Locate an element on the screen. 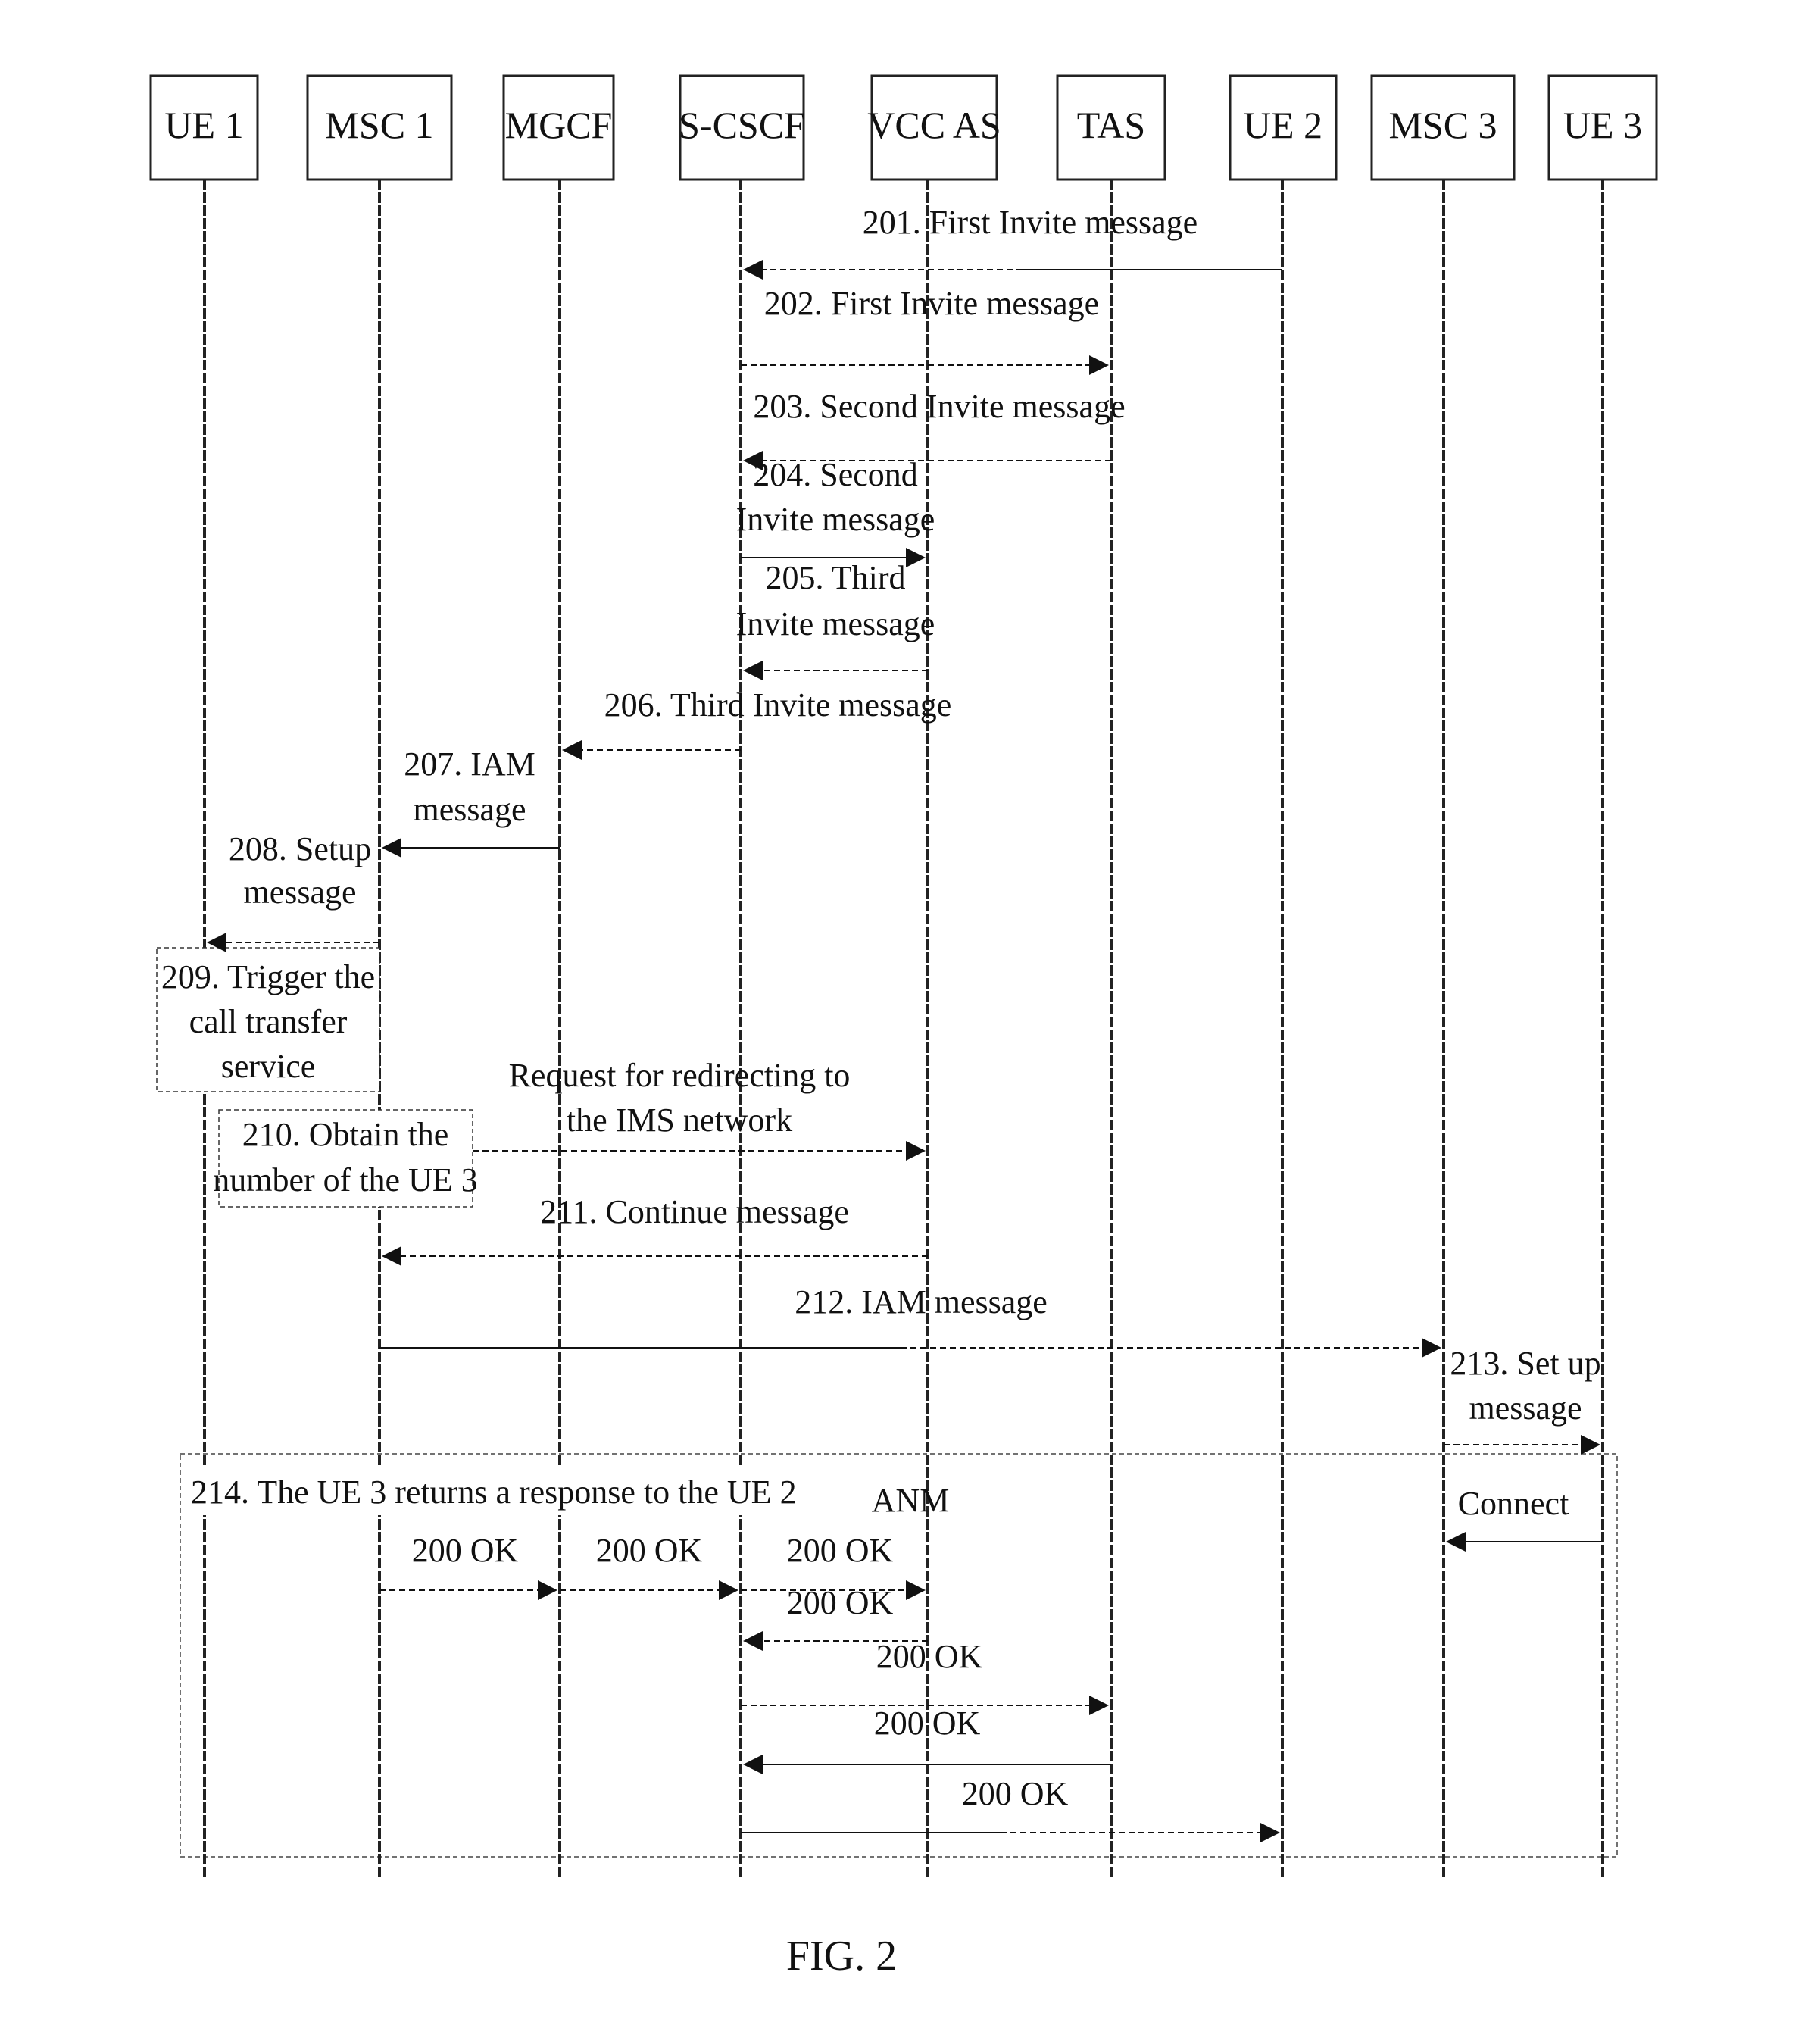  message-202: 202. First Invite message is located at coordinates (925, 330).